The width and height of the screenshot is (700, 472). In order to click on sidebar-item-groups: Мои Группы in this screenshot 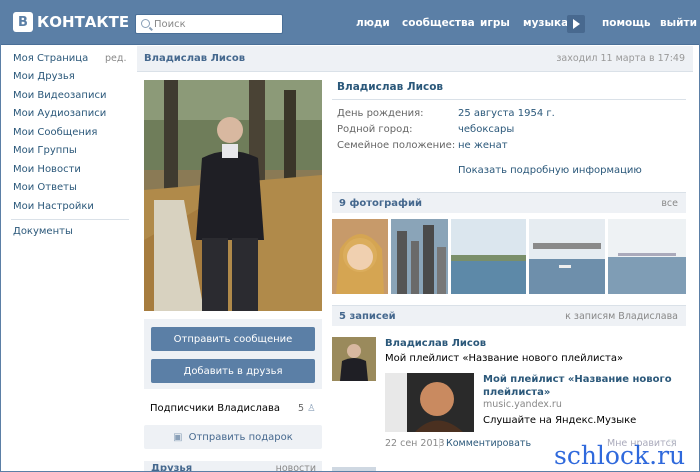, I will do `click(45, 150)`.